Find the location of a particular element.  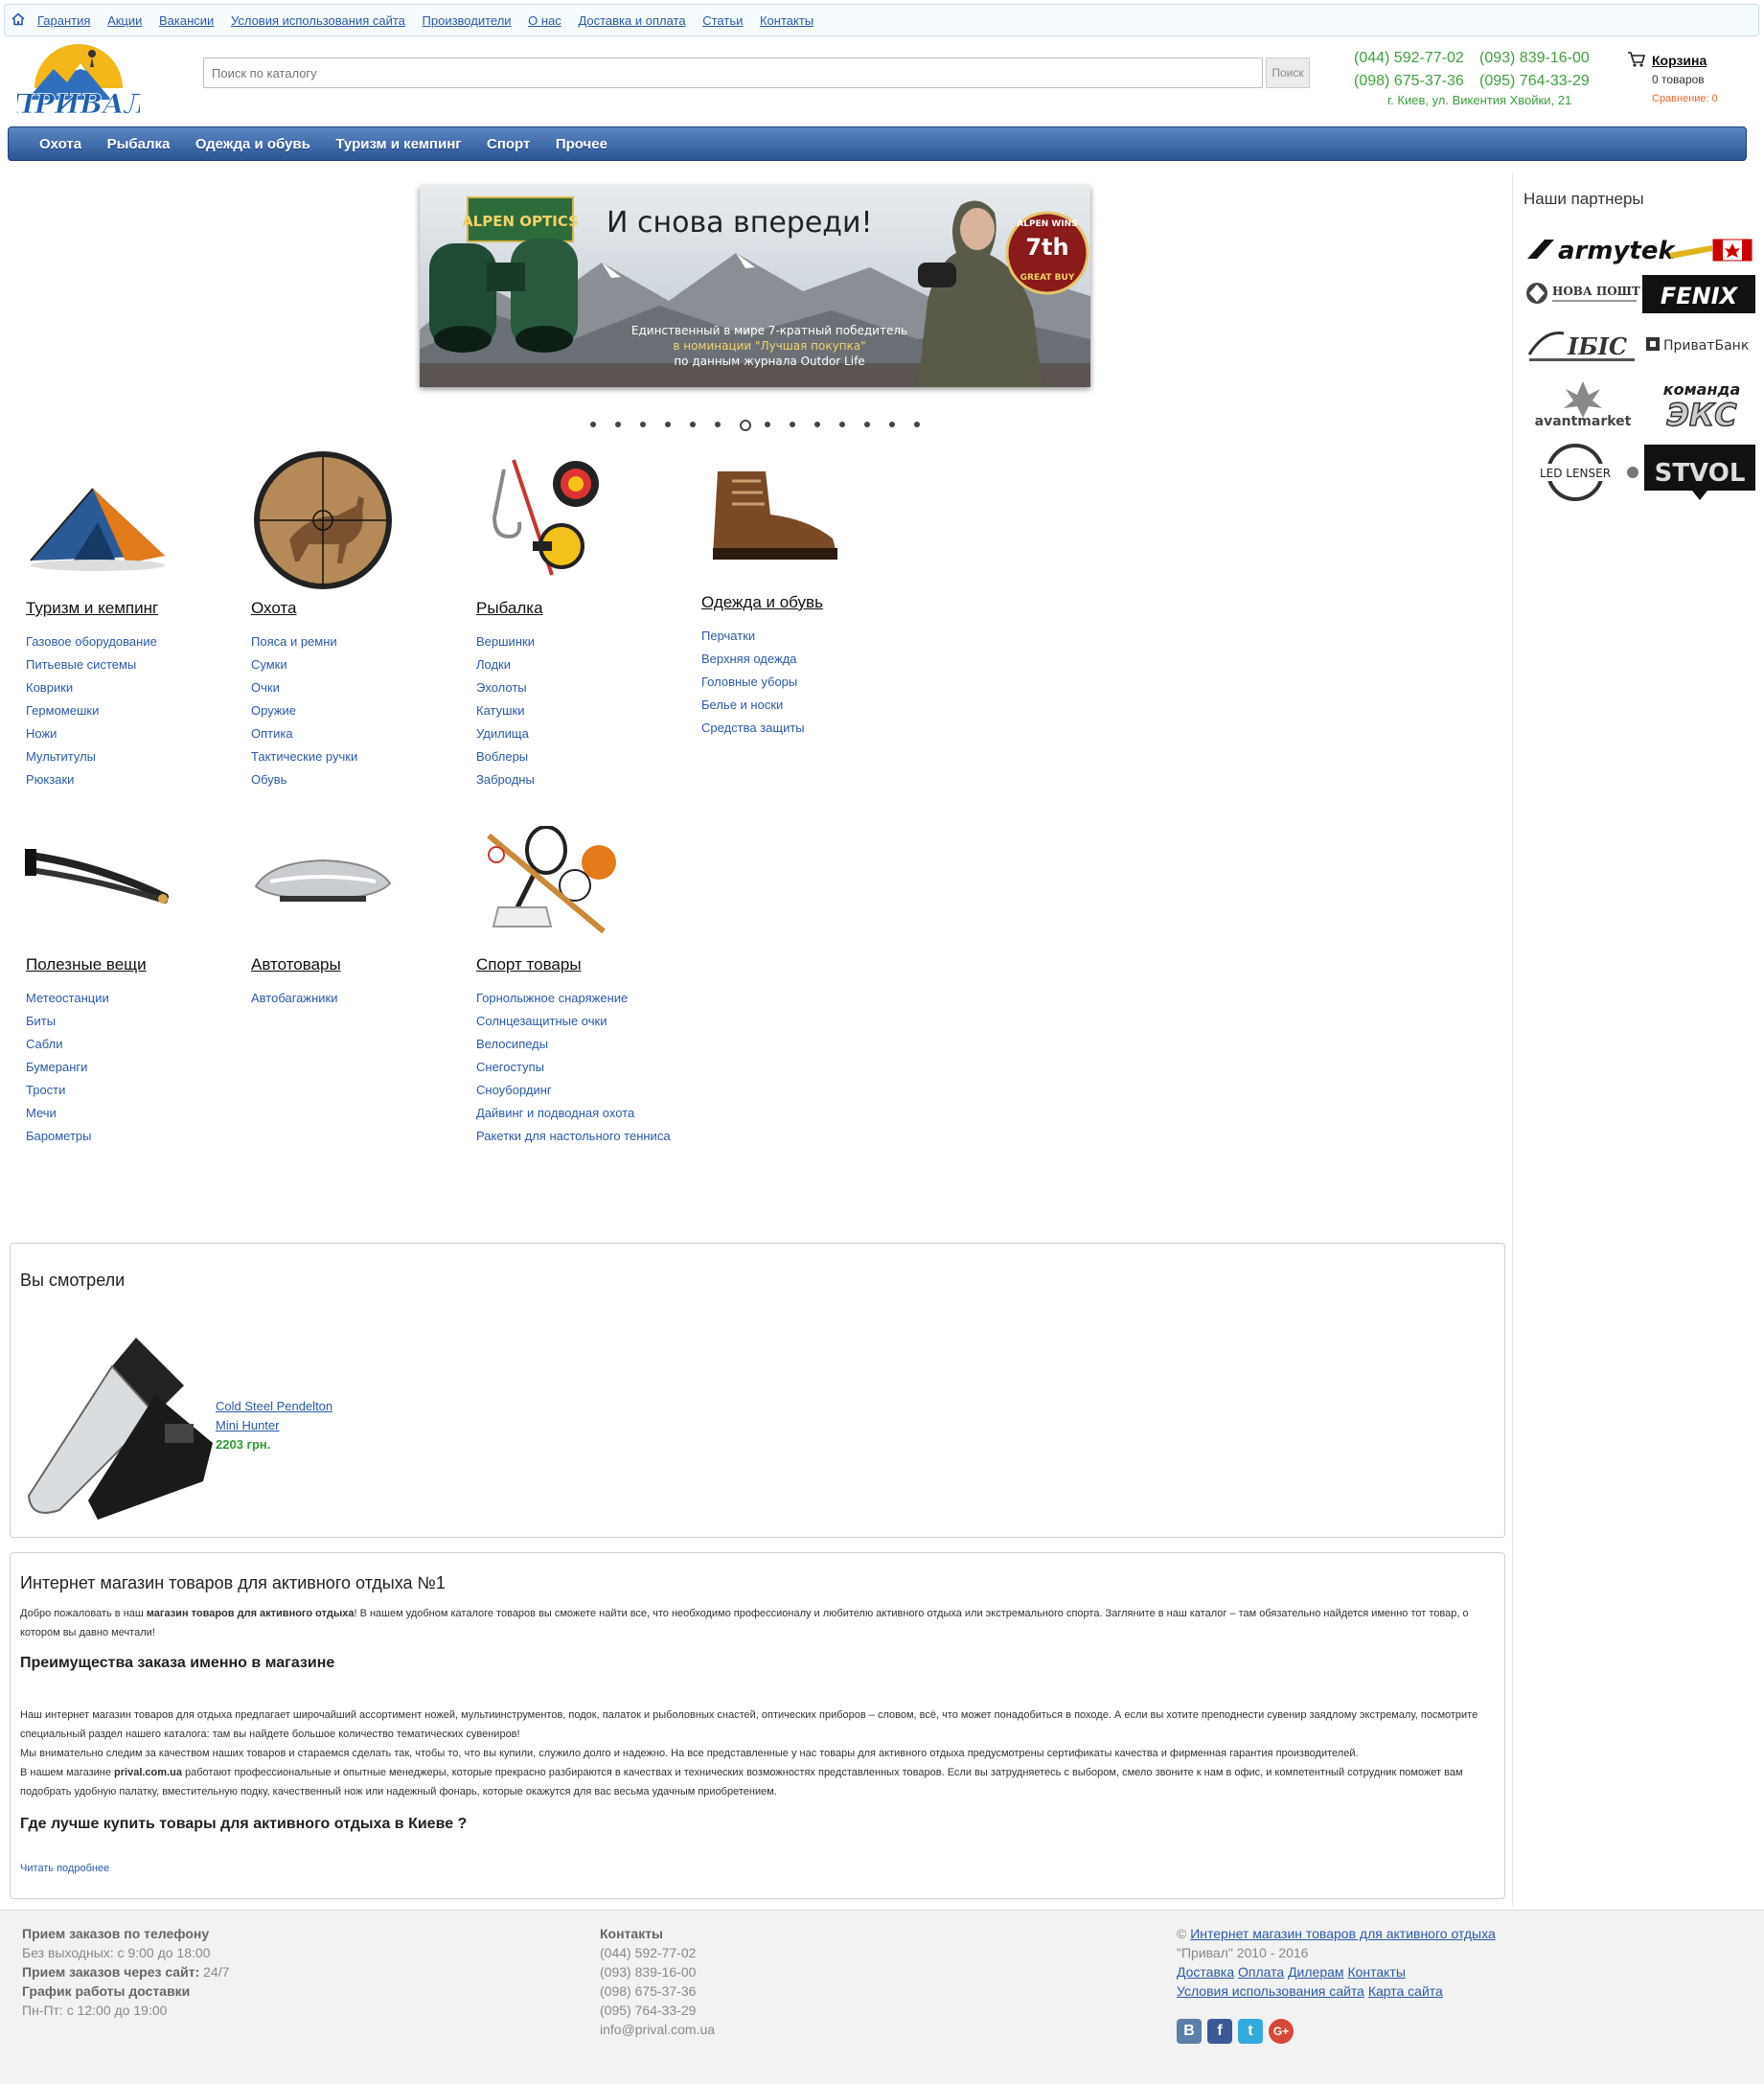

partner-logo-armytek: armytek is located at coordinates (1640, 249).